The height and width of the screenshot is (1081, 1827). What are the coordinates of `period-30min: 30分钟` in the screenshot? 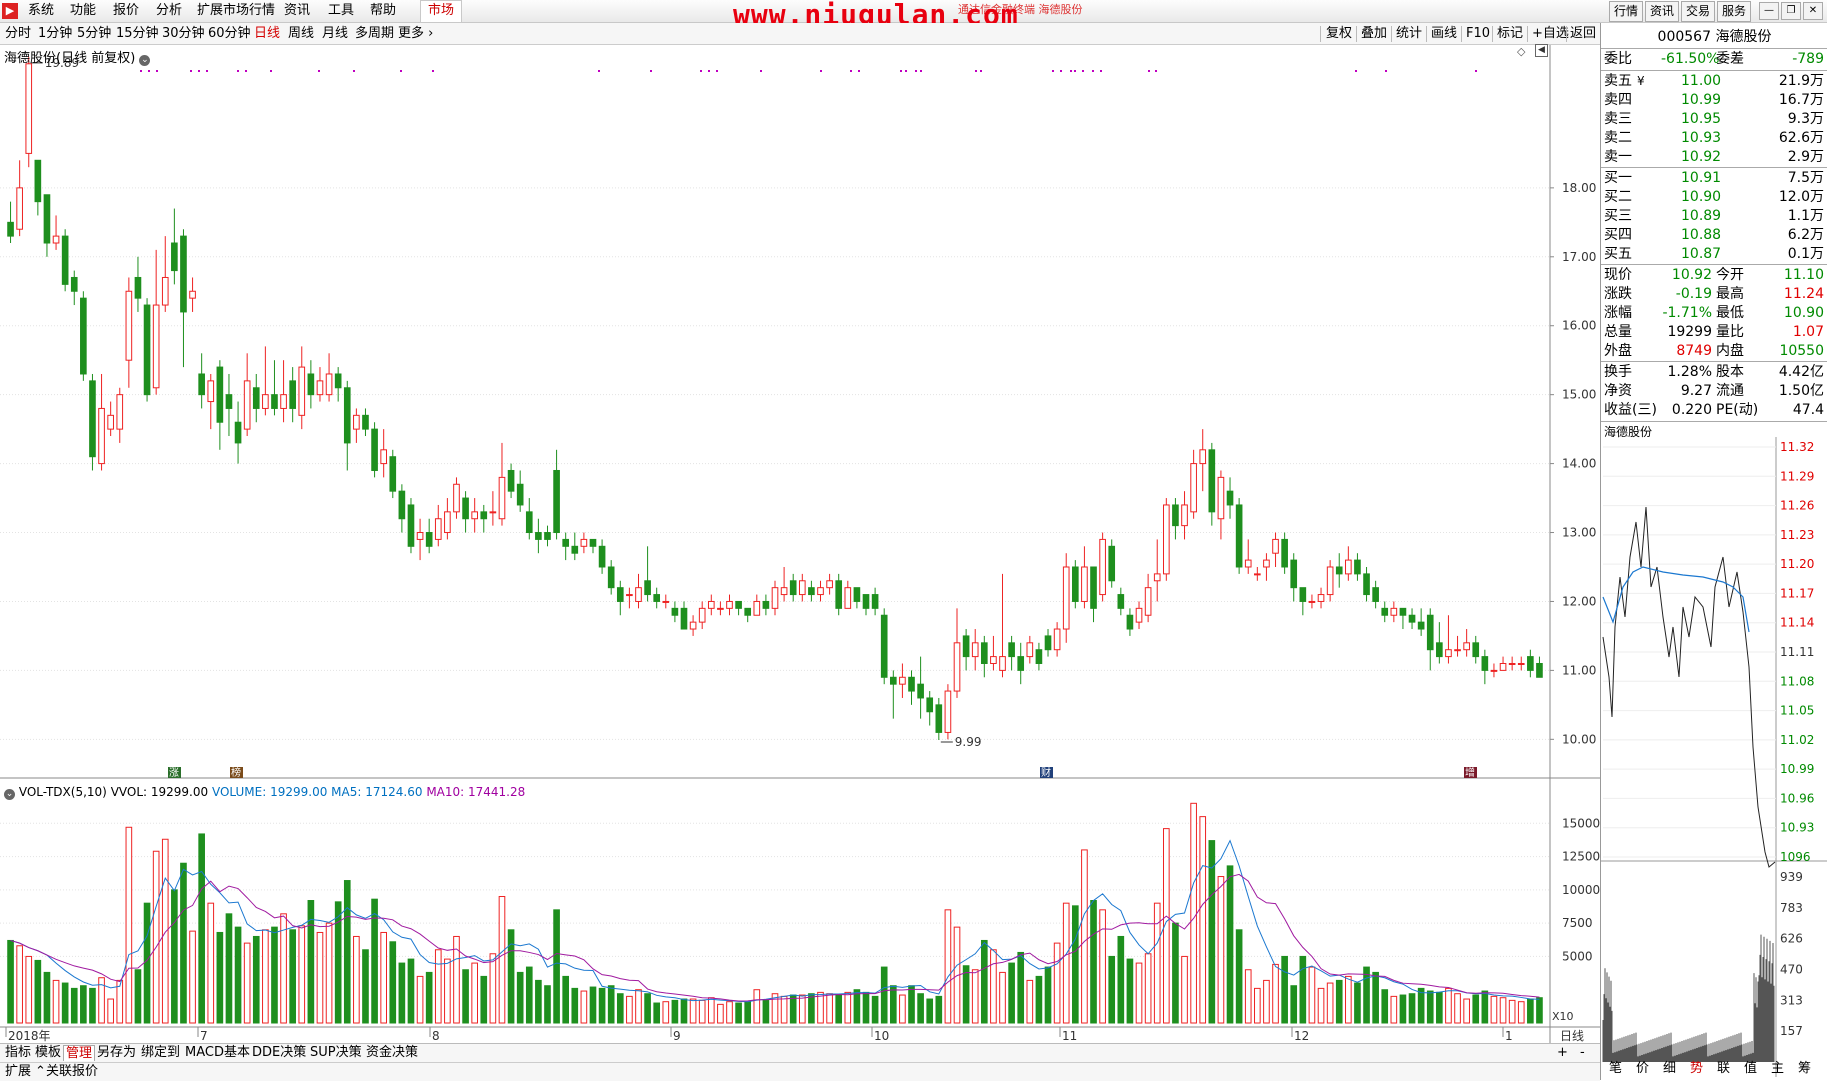 It's located at (183, 33).